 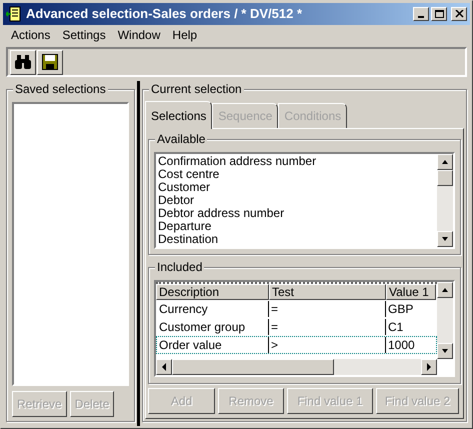 I want to click on table-cell: Customer group, so click(x=213, y=327).